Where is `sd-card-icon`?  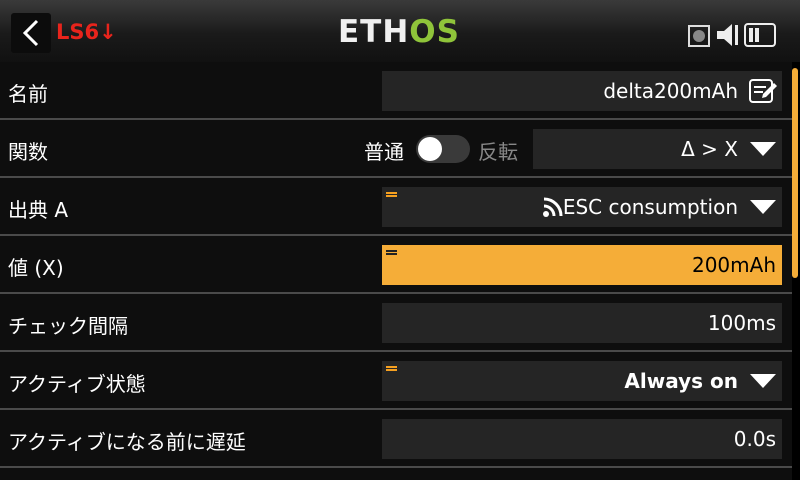 sd-card-icon is located at coordinates (699, 36).